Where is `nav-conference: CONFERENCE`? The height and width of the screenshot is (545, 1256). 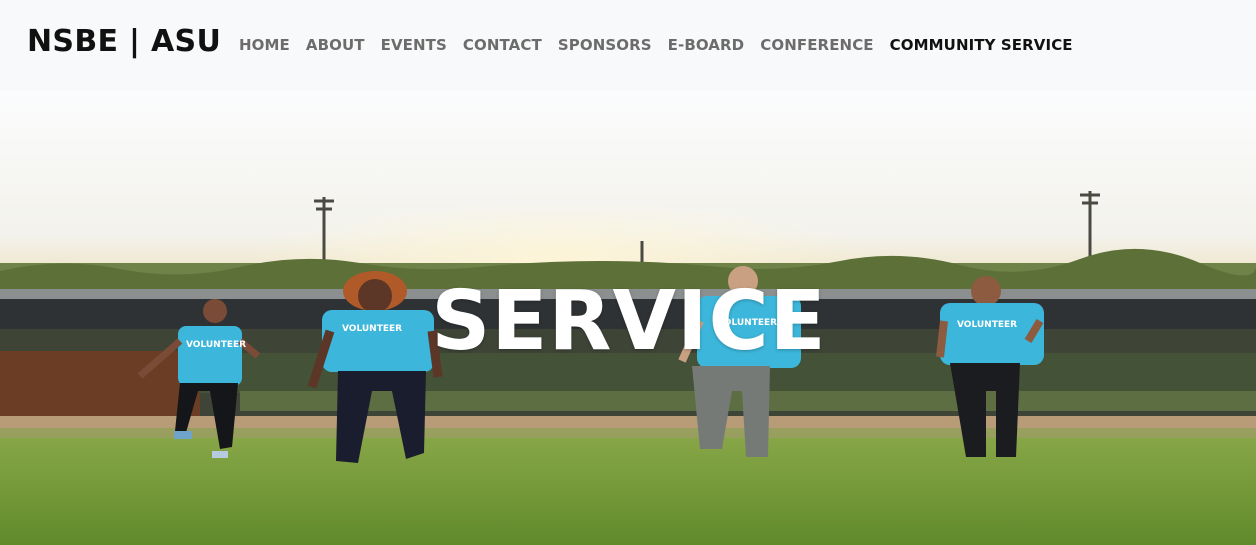
nav-conference: CONFERENCE is located at coordinates (816, 45).